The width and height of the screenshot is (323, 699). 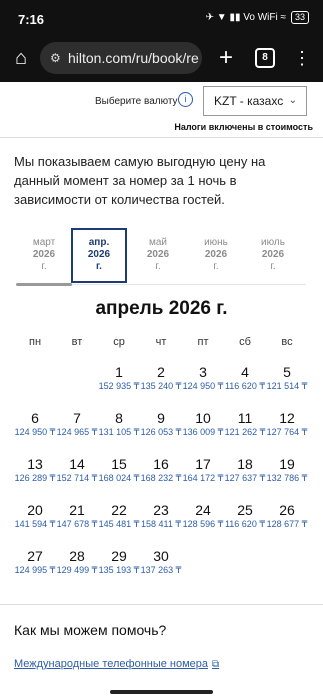 I want to click on tax-note: Налоги включены в стоимость, so click(x=243, y=127).